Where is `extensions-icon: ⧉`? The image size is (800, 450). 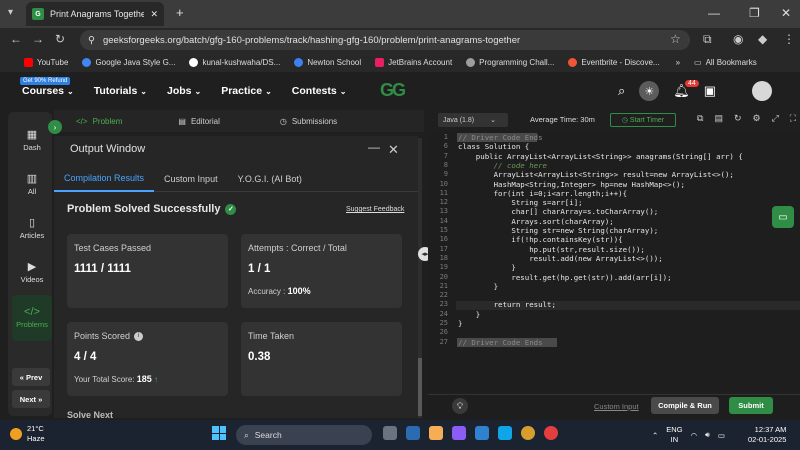
extensions-icon: ⧉ is located at coordinates (707, 39).